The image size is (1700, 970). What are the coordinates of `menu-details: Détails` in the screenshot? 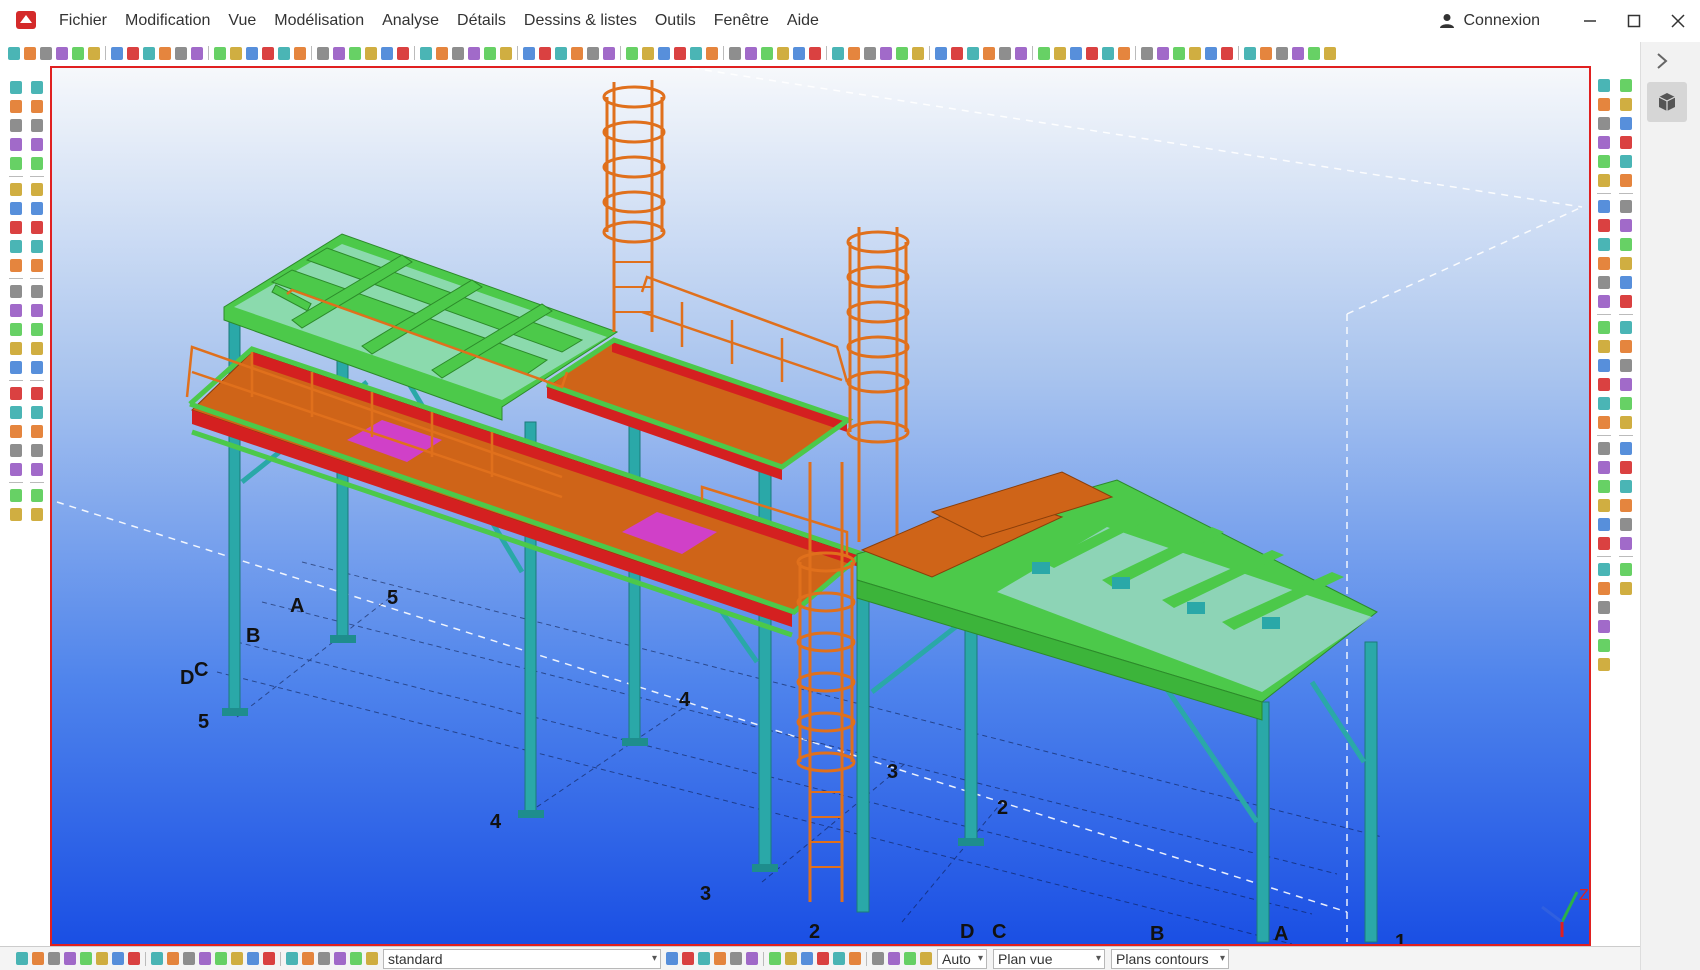 It's located at (481, 21).